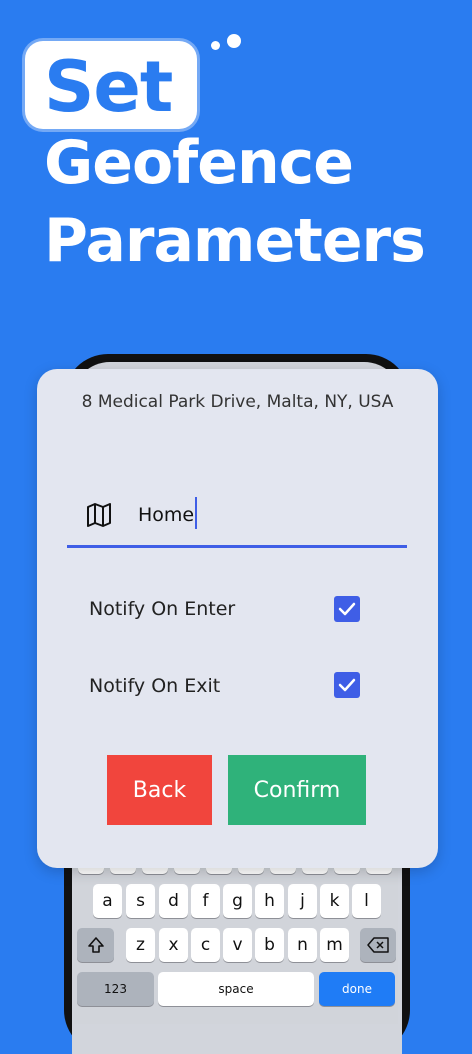 The image size is (472, 1054). Describe the element at coordinates (334, 901) in the screenshot. I see `key-k: k` at that location.